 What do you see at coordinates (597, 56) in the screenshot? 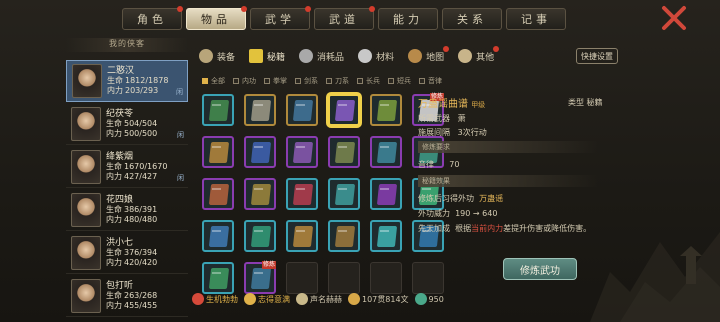
I see `quick-settings-button: 快捷设置` at bounding box center [597, 56].